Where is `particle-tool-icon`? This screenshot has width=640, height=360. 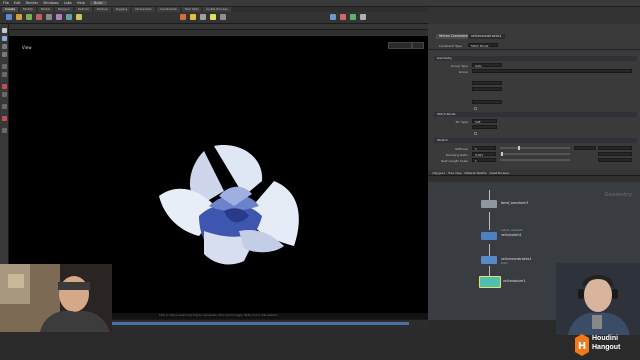 particle-tool-icon is located at coordinates (333, 17).